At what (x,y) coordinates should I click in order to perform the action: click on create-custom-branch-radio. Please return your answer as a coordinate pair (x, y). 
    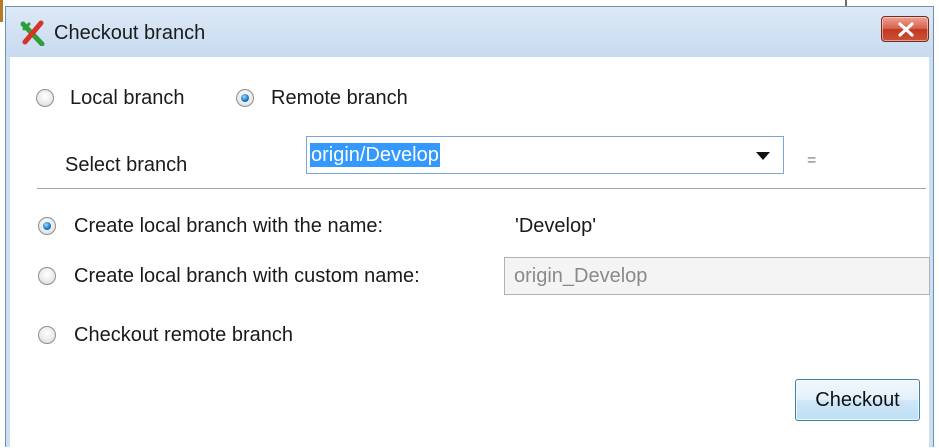
    Looking at the image, I should click on (47, 276).